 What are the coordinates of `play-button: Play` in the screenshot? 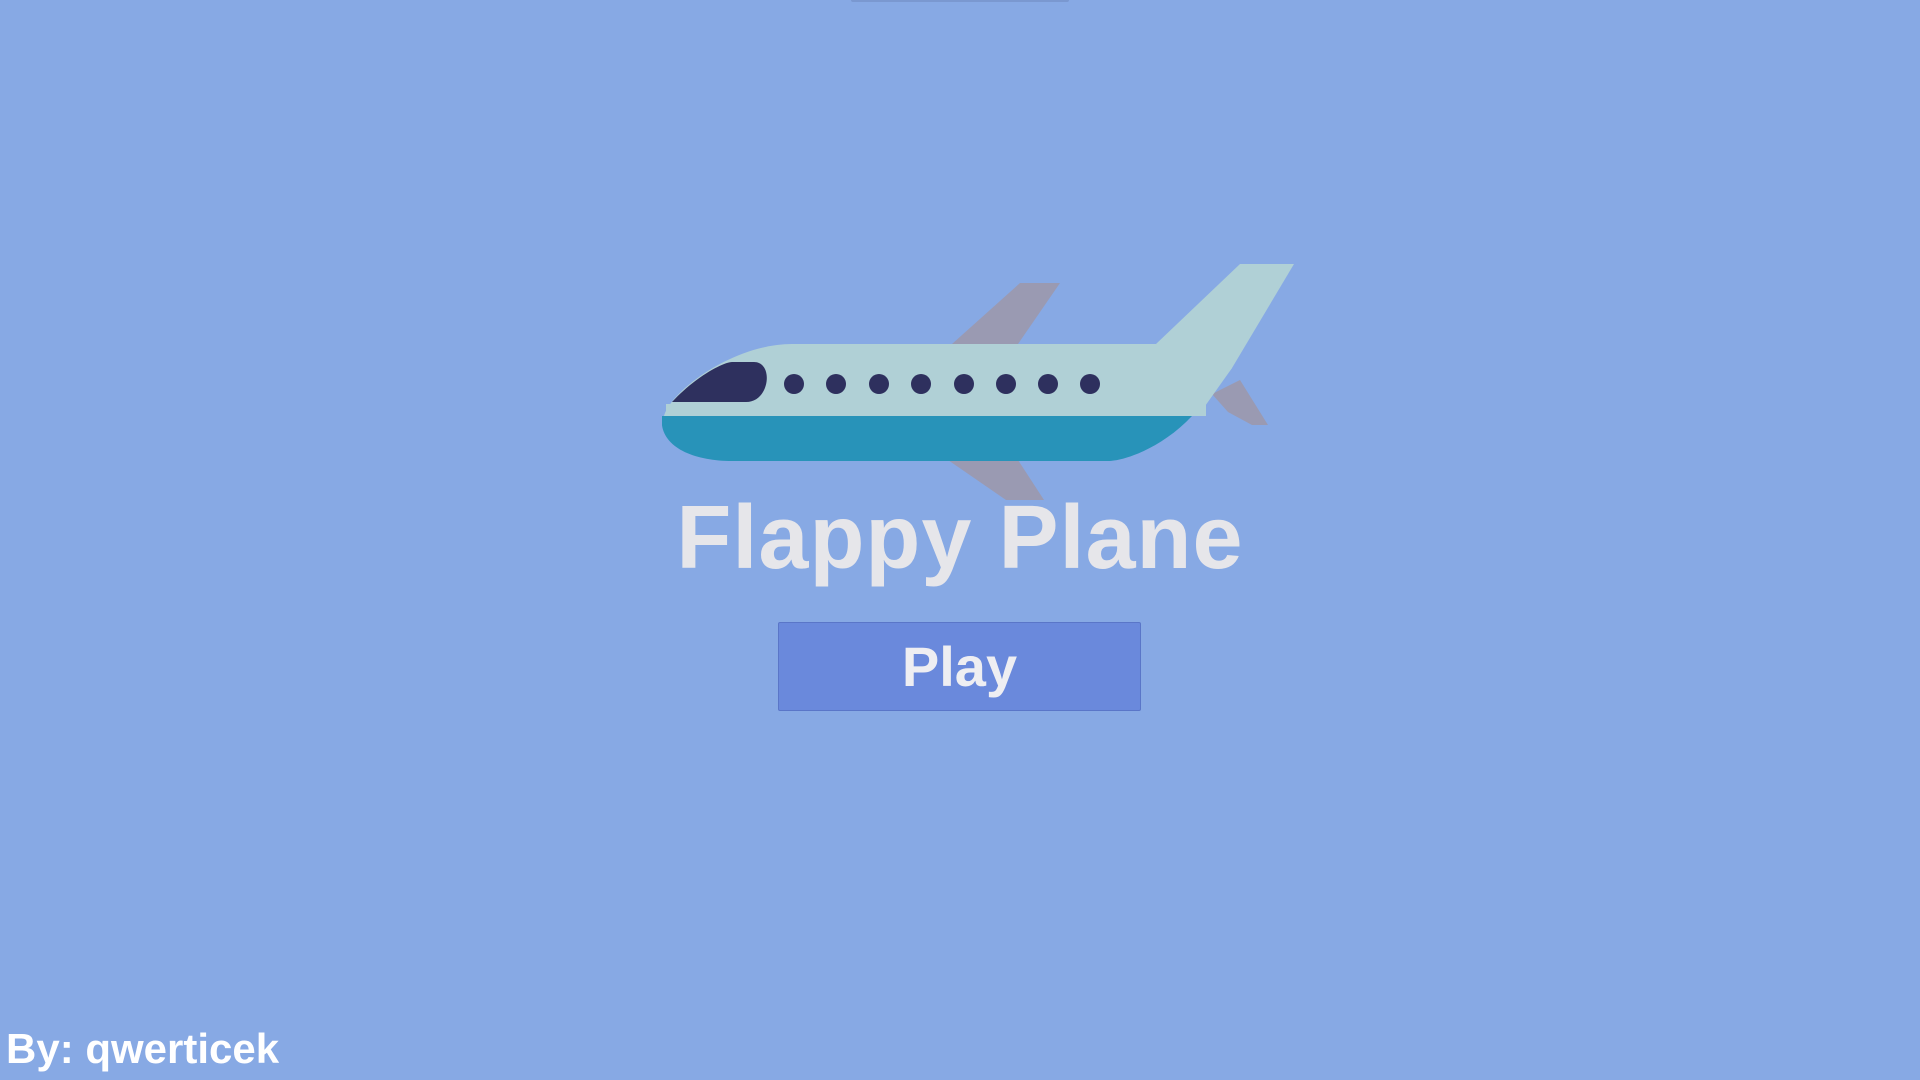 It's located at (959, 666).